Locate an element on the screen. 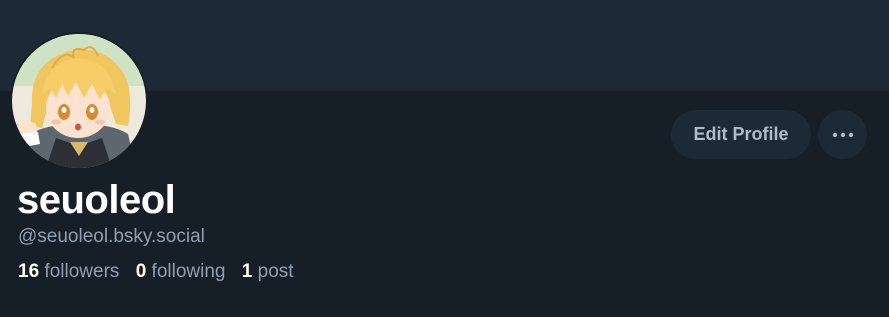  followers-count: 16 is located at coordinates (29, 271).